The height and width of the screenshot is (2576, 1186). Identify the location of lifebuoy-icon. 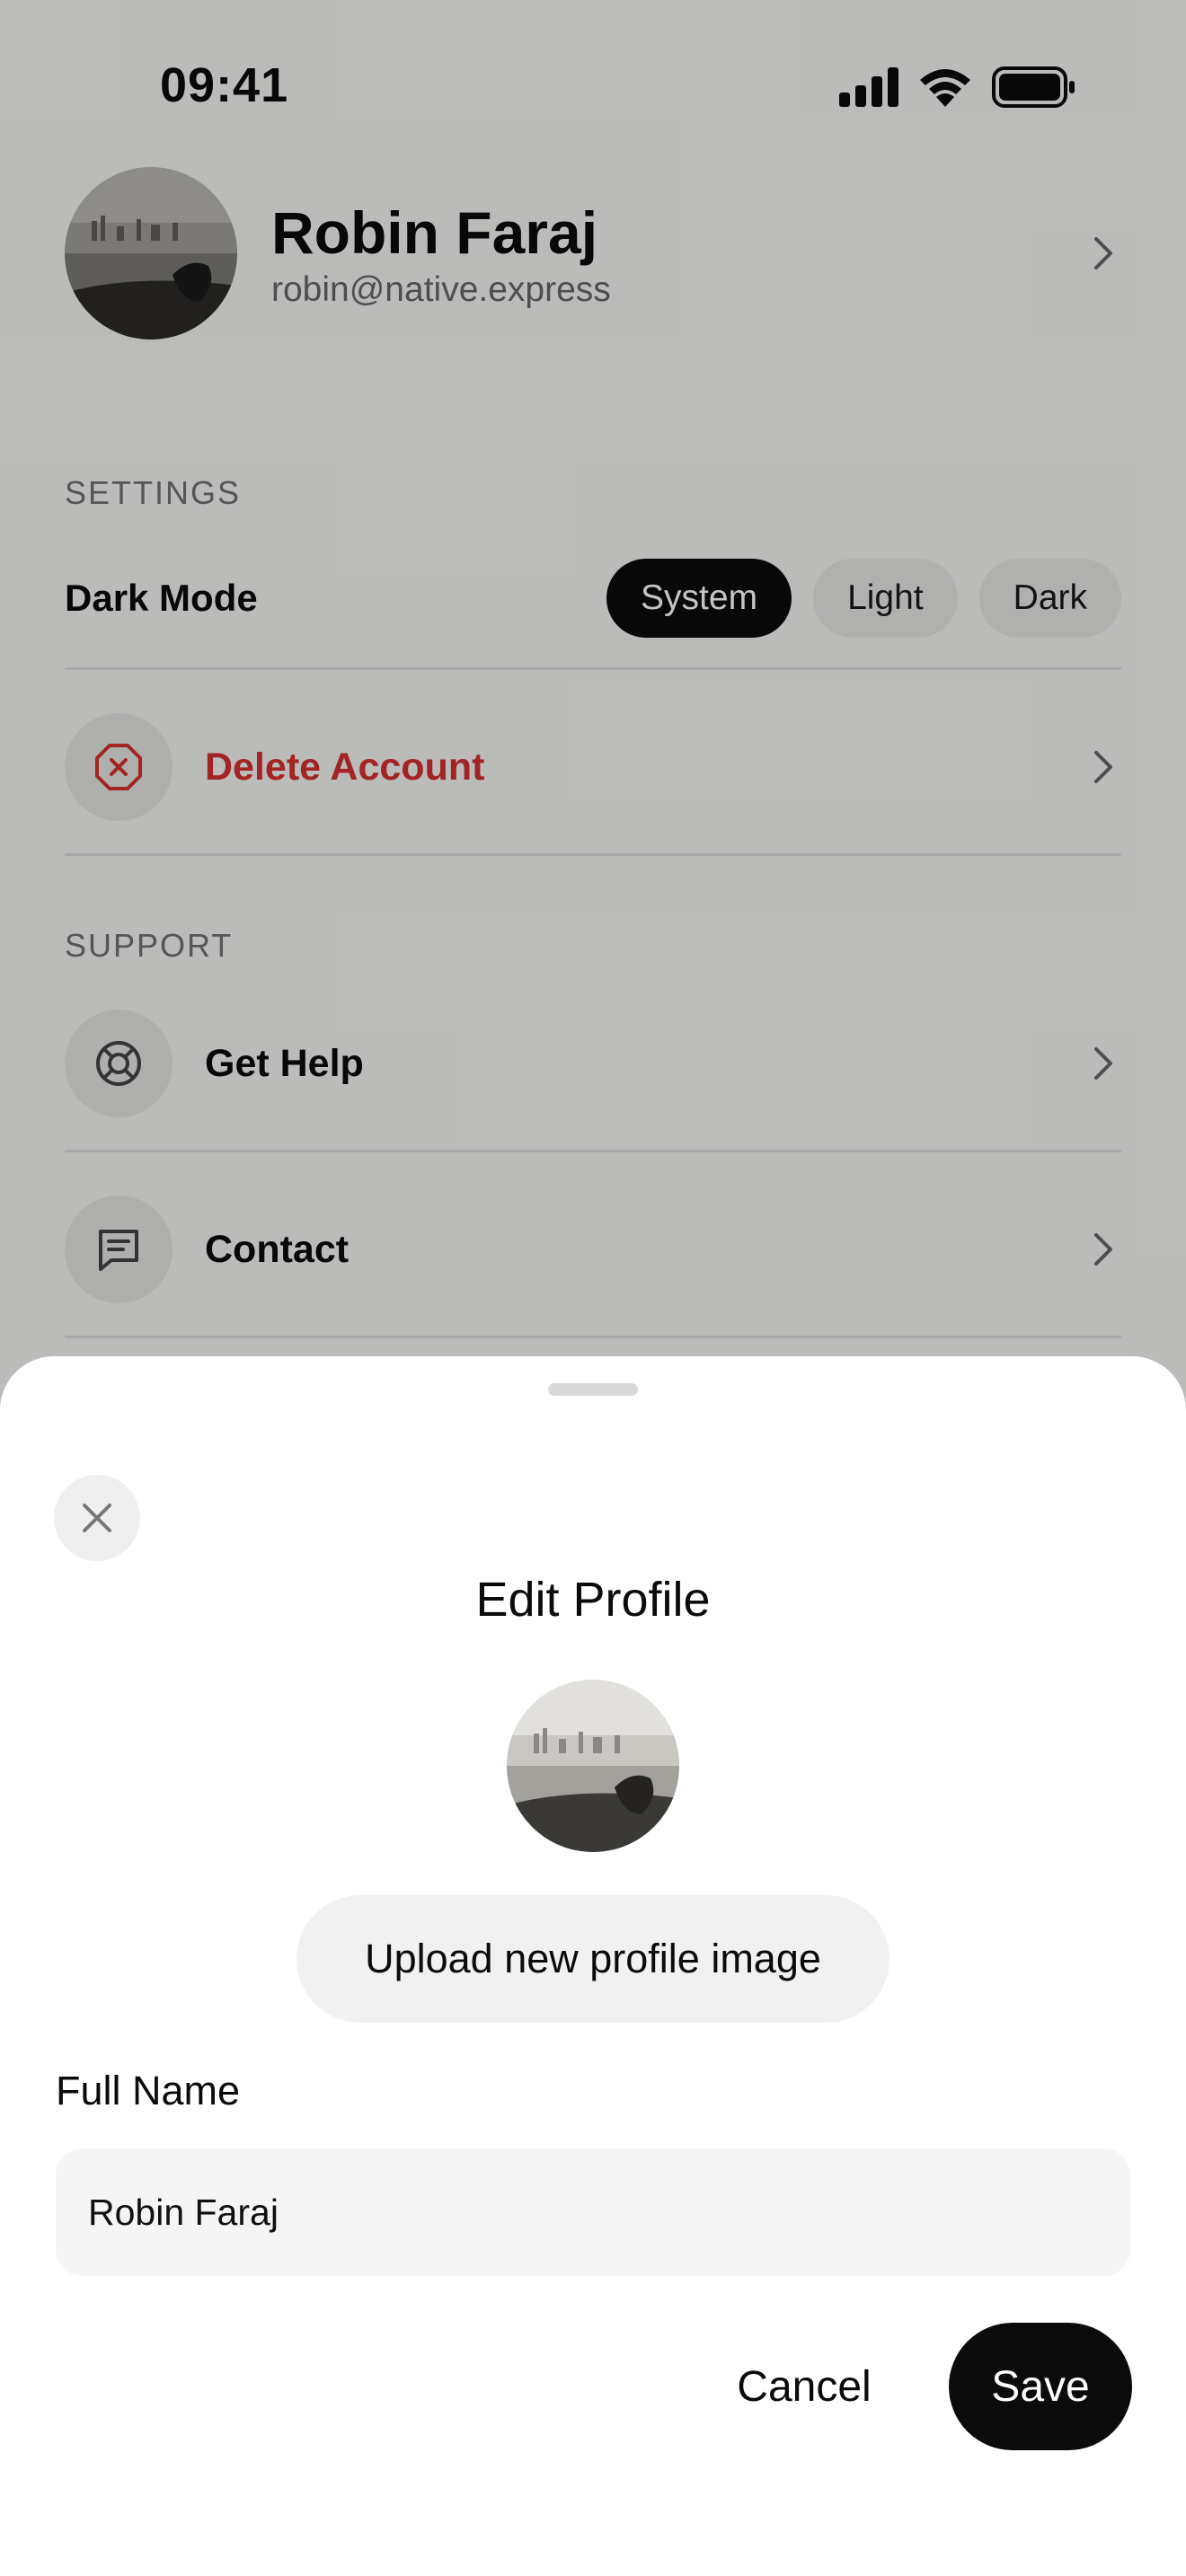
(118, 1063).